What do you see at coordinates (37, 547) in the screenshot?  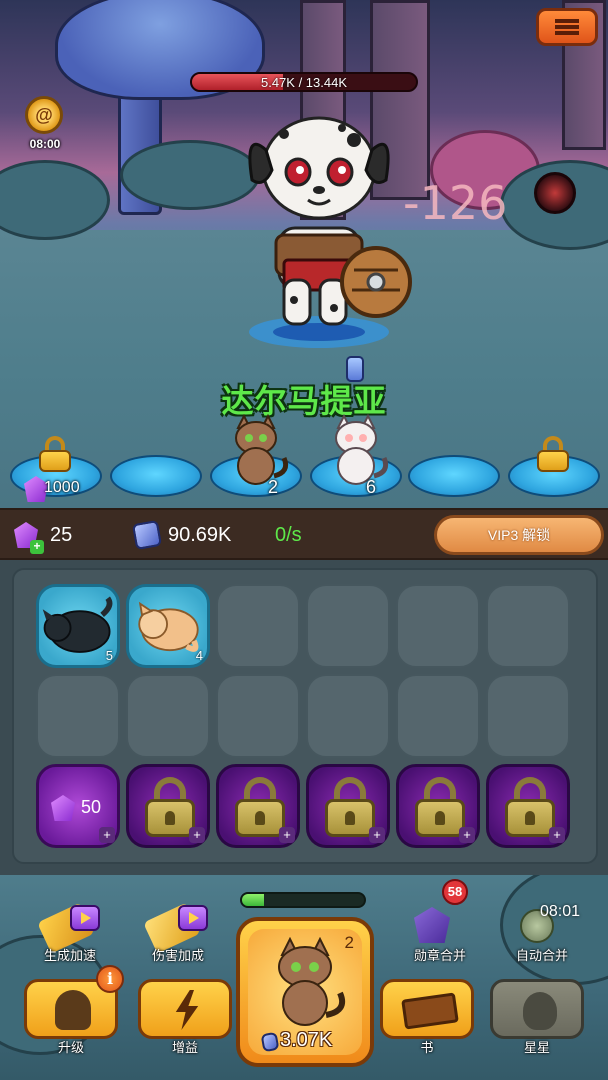 I see `add-gems-button: +` at bounding box center [37, 547].